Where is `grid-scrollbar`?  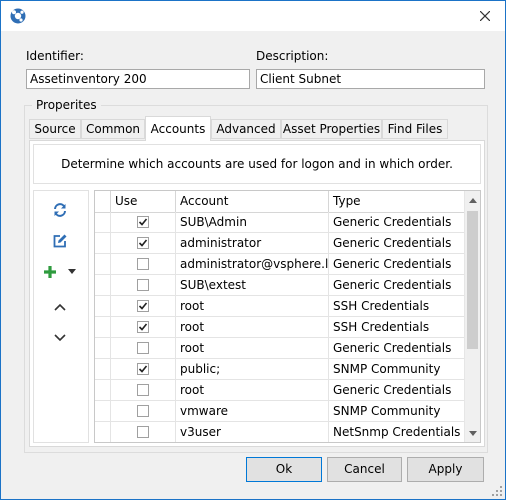
grid-scrollbar is located at coordinates (472, 316).